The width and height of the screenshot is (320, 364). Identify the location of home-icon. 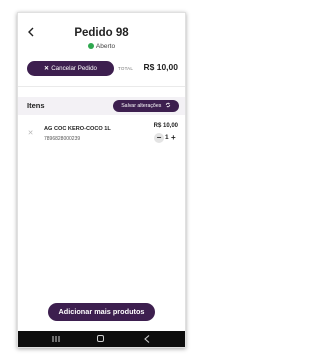
(100, 338).